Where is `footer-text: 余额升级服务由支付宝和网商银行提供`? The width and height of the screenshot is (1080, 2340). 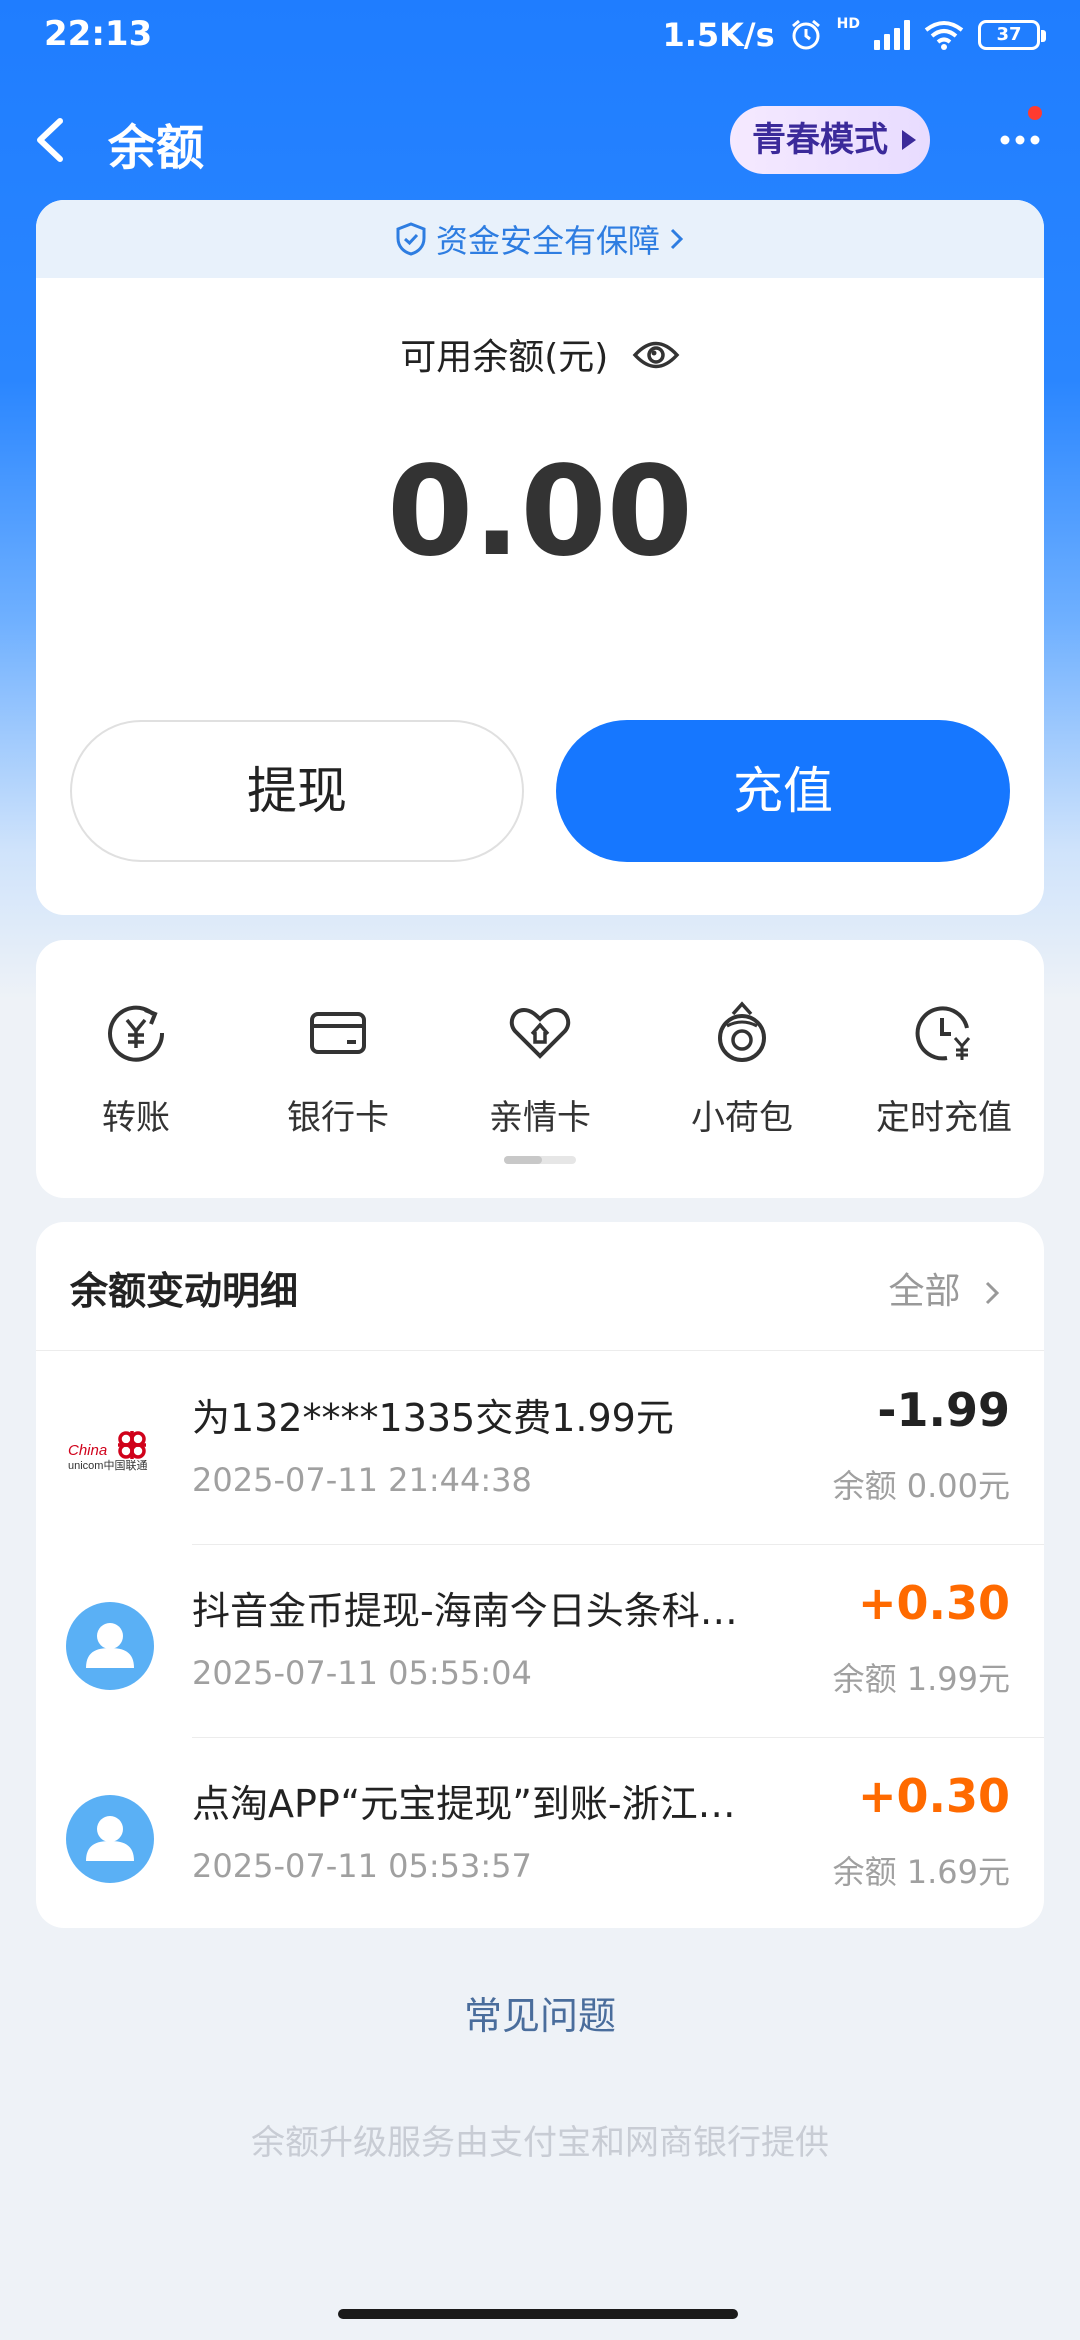 footer-text: 余额升级服务由支付宝和网商银行提供 is located at coordinates (540, 2143).